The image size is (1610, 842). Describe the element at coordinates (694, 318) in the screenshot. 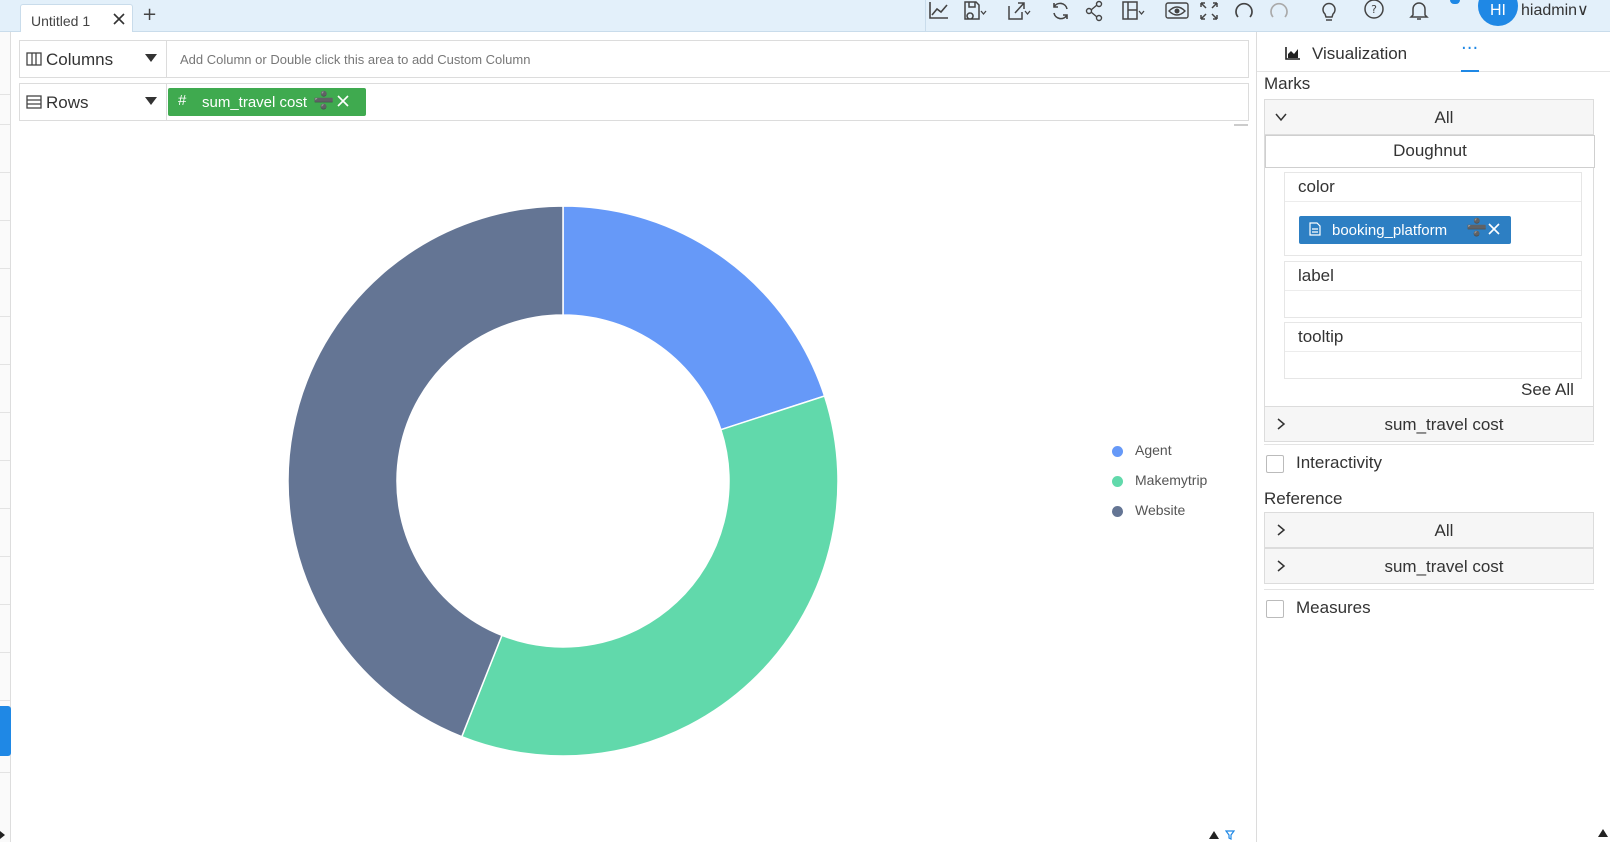

I see `slice-agent` at that location.